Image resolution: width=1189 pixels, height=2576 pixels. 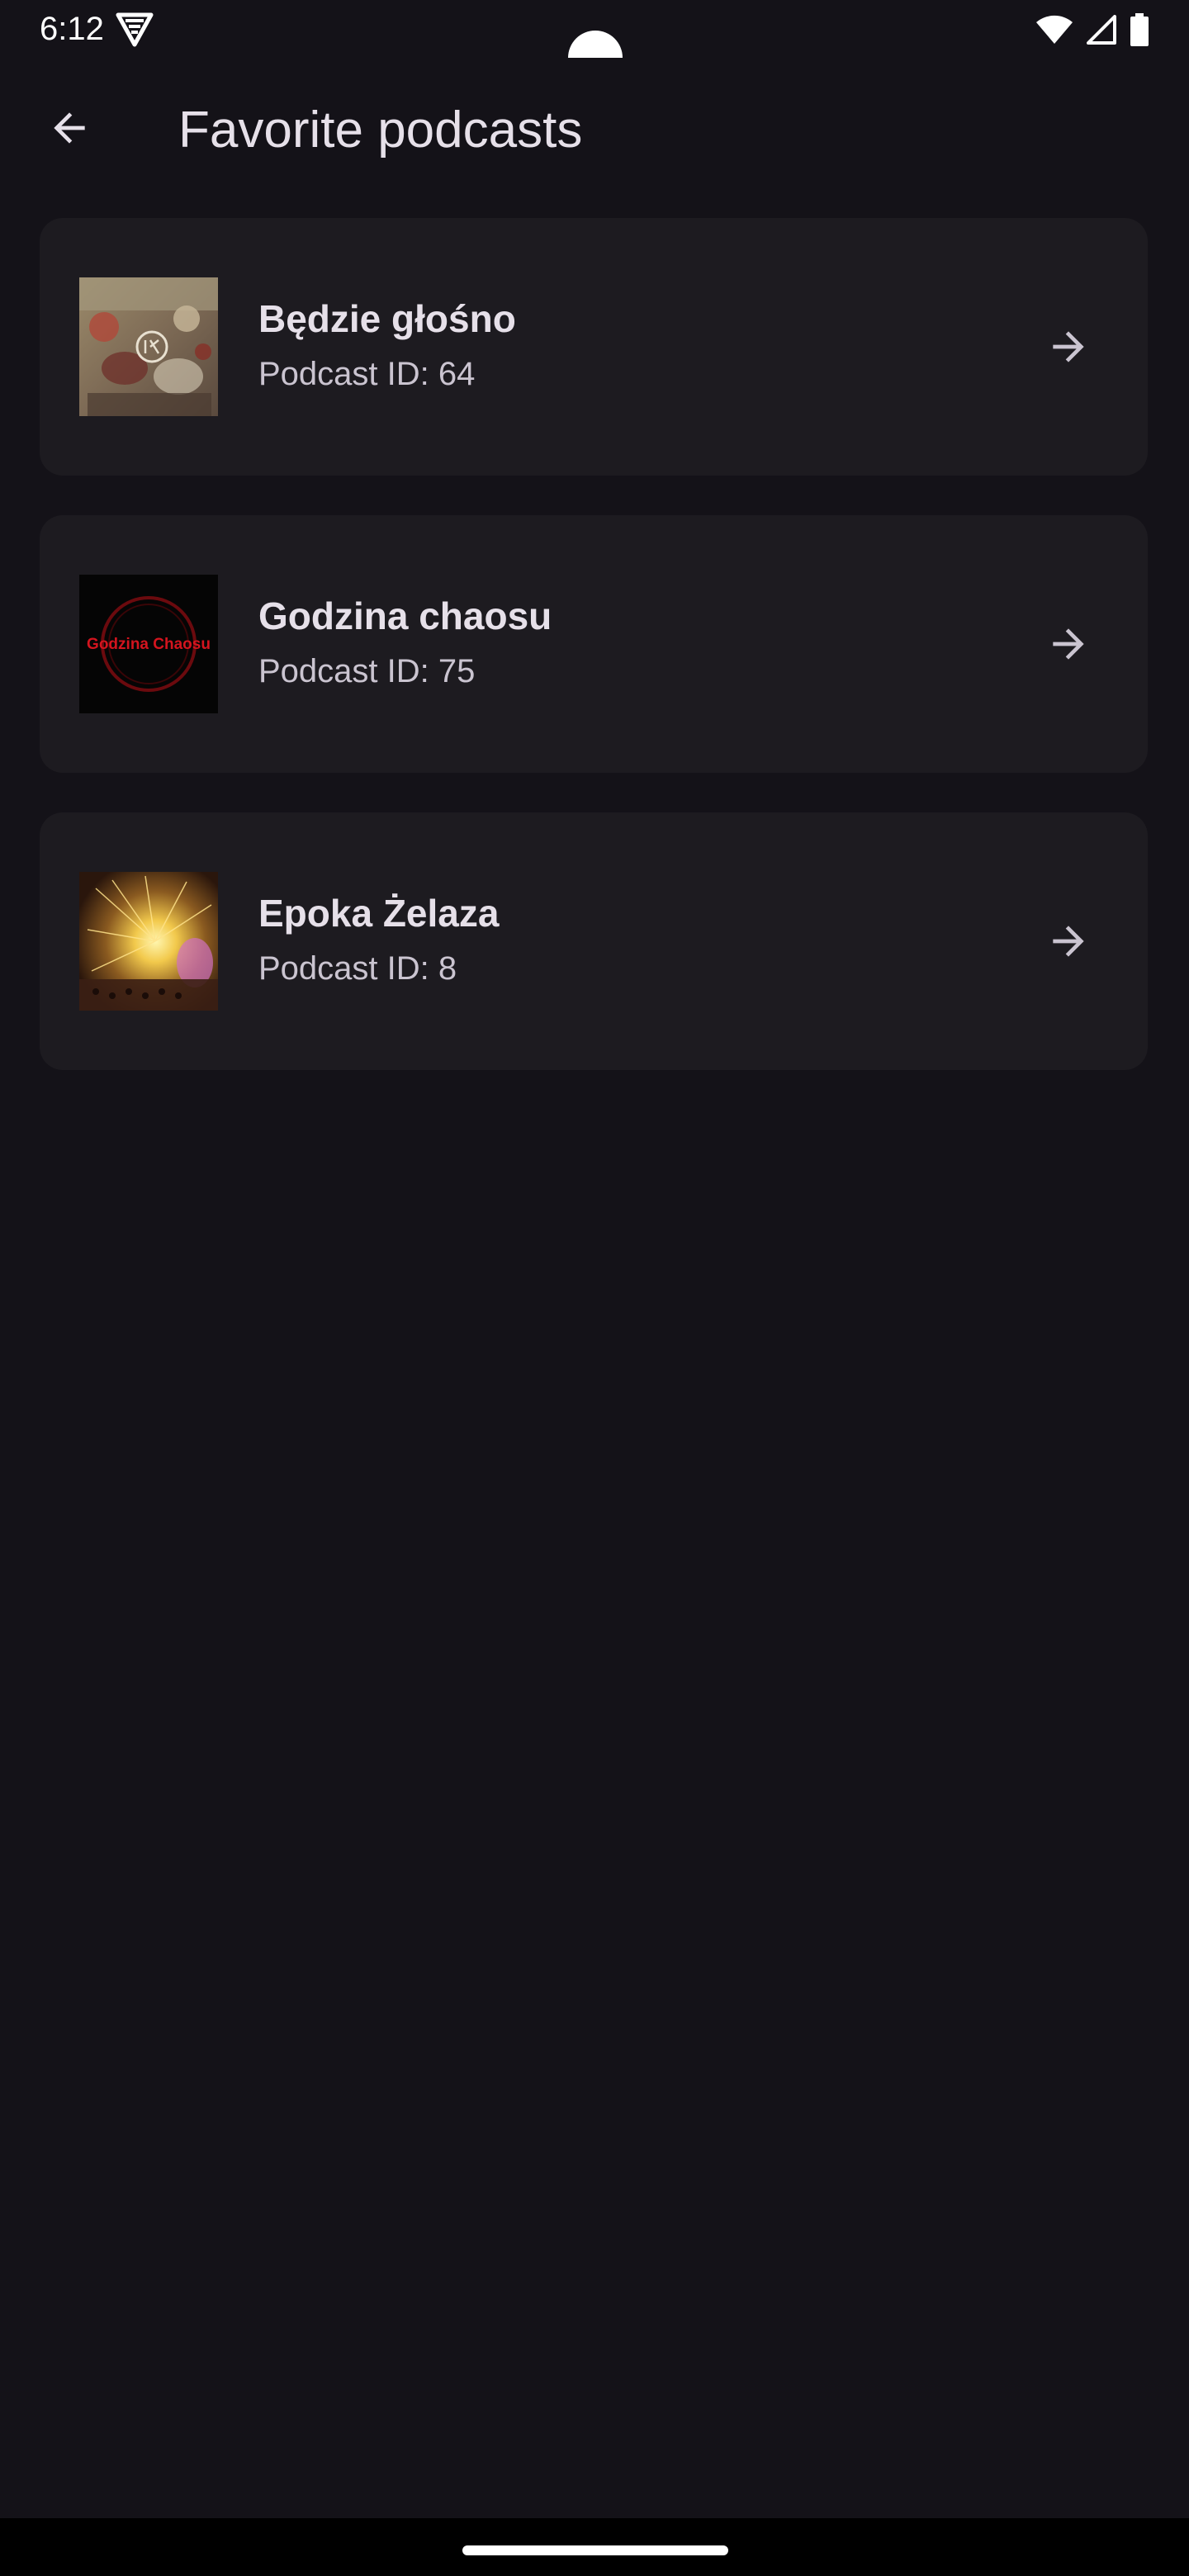 I want to click on battery-icon, so click(x=1139, y=29).